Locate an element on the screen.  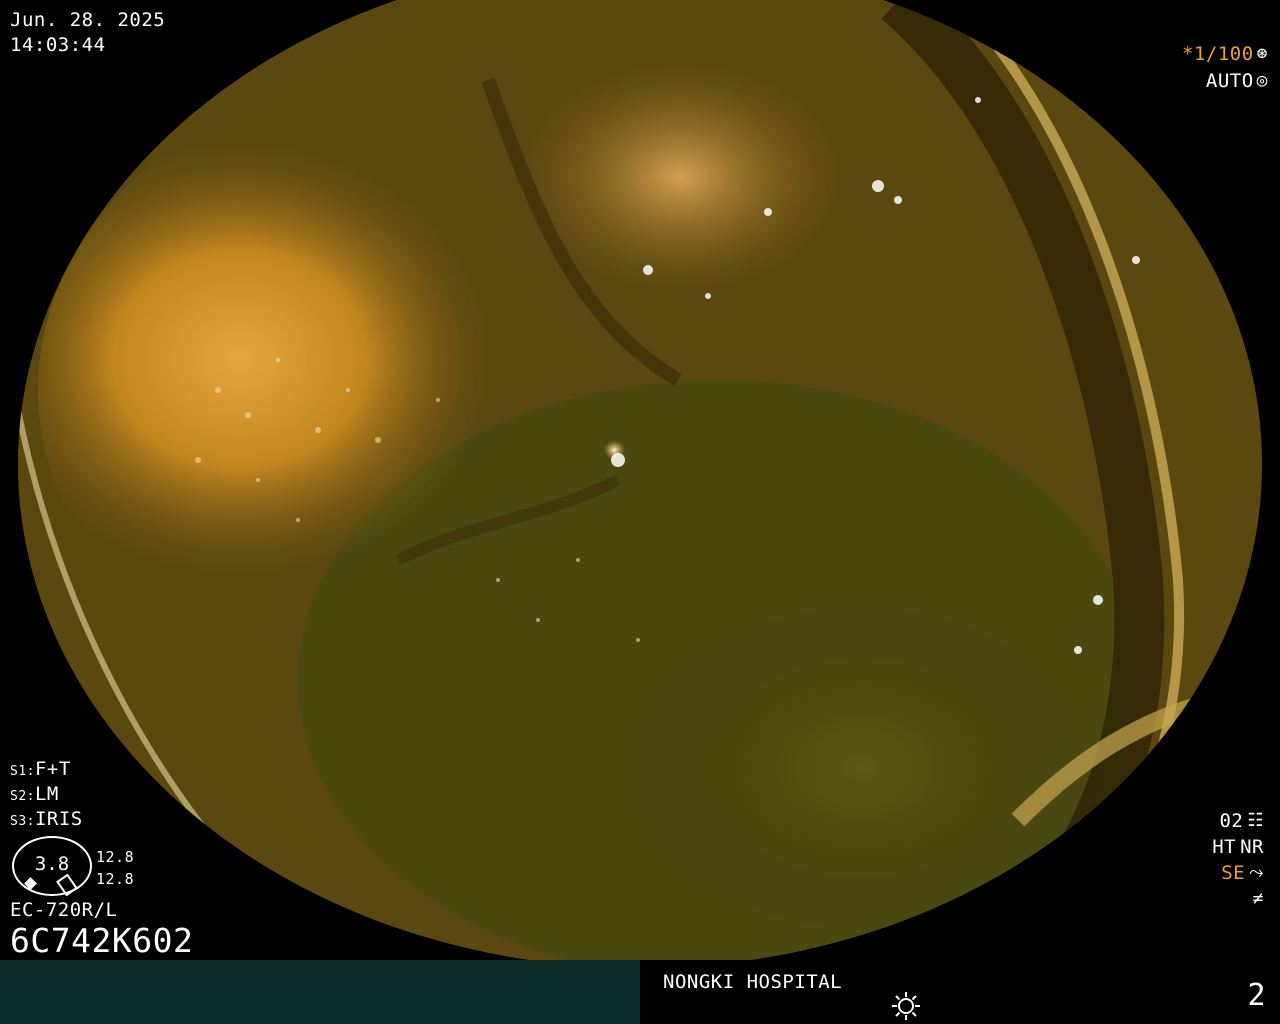
setting-s3: S3:IRIS is located at coordinates (46, 819).